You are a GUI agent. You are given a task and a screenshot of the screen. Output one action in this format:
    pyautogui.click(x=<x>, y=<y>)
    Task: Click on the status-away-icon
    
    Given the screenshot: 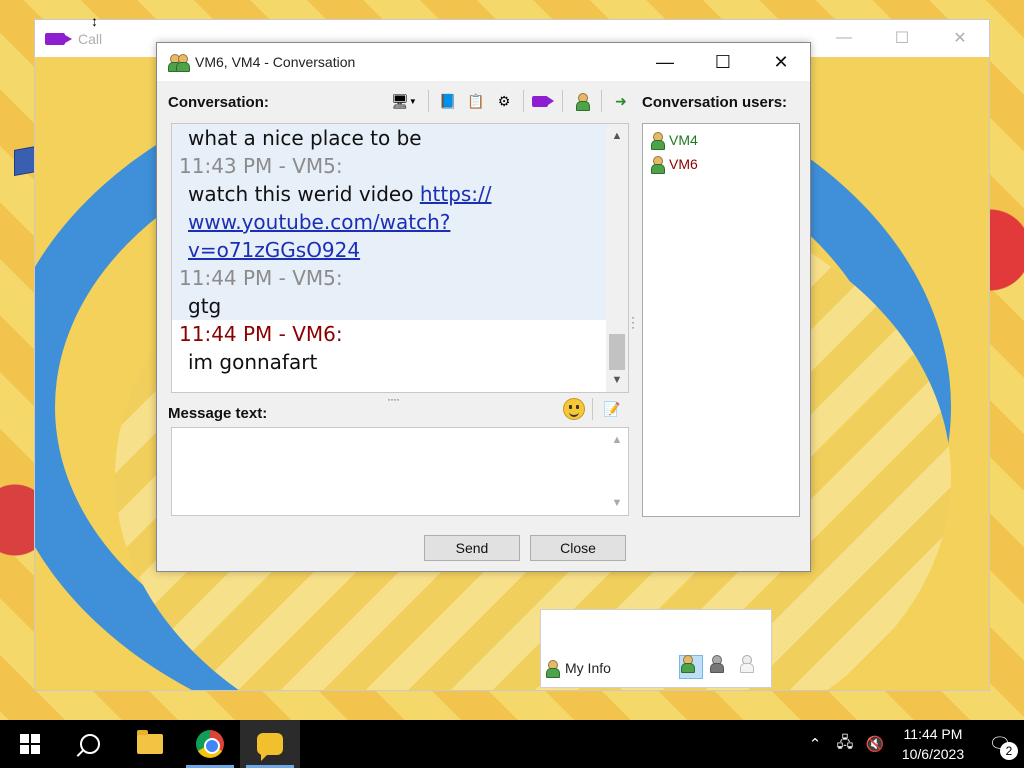 What is the action you would take?
    pyautogui.click(x=721, y=667)
    